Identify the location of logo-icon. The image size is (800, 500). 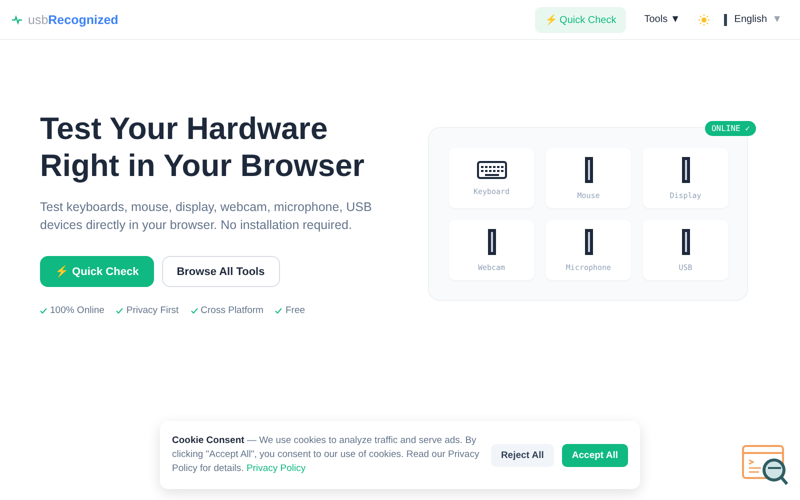
(17, 19).